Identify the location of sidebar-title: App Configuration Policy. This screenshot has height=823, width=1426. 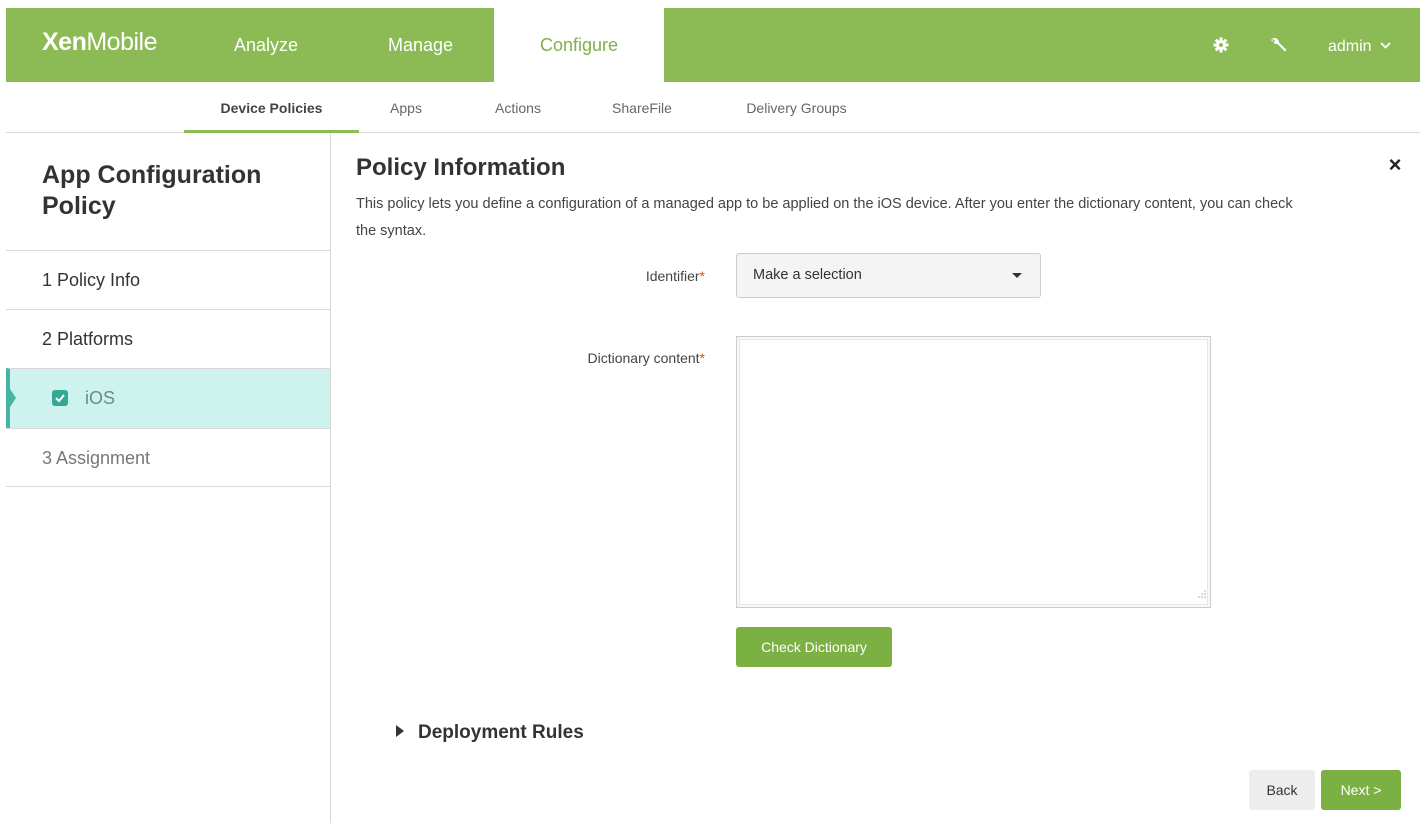
(152, 190).